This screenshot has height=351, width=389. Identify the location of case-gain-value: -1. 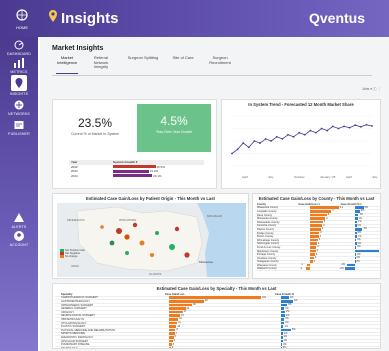
(300, 268).